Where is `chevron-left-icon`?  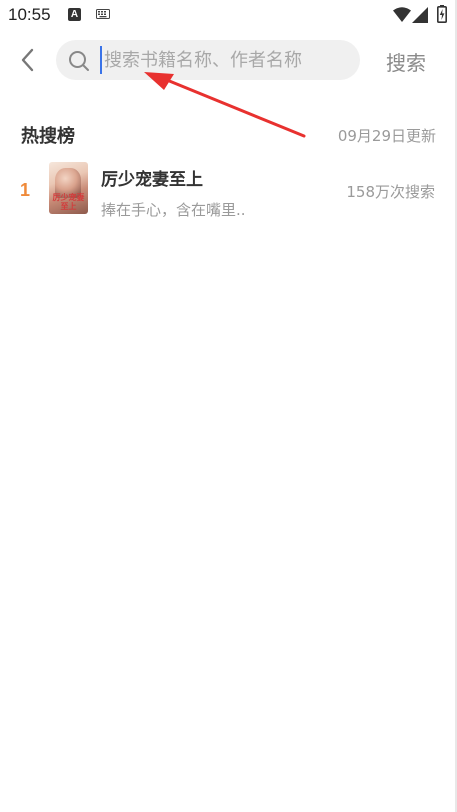
chevron-left-icon is located at coordinates (27, 60).